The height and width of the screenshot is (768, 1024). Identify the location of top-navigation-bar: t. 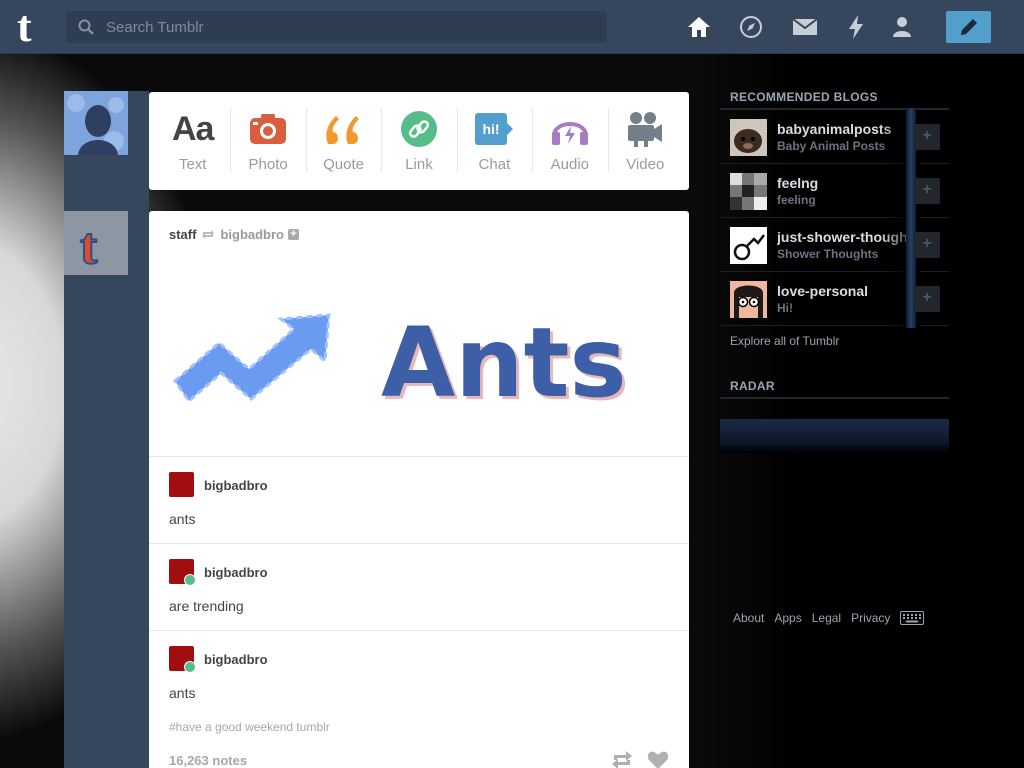
(512, 27).